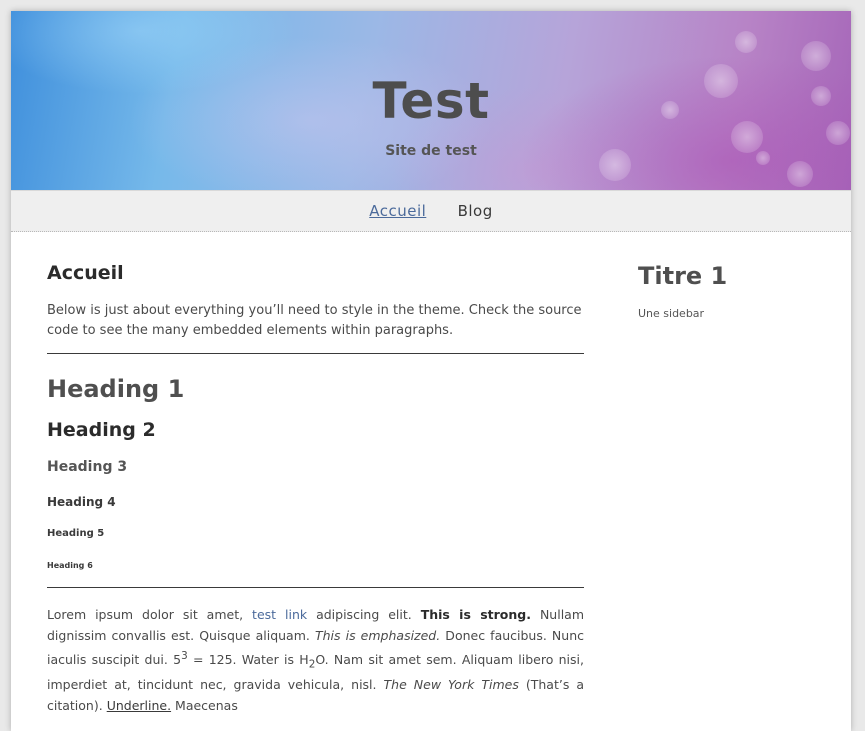  Describe the element at coordinates (184, 656) in the screenshot. I see `superscript-text: 3` at that location.